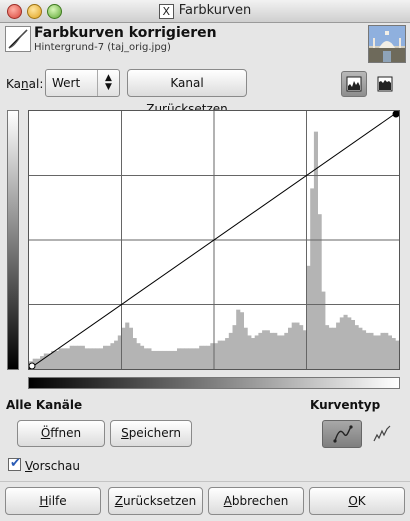 This screenshot has height=521, width=410. I want to click on freehand-curve-type-button, so click(382, 434).